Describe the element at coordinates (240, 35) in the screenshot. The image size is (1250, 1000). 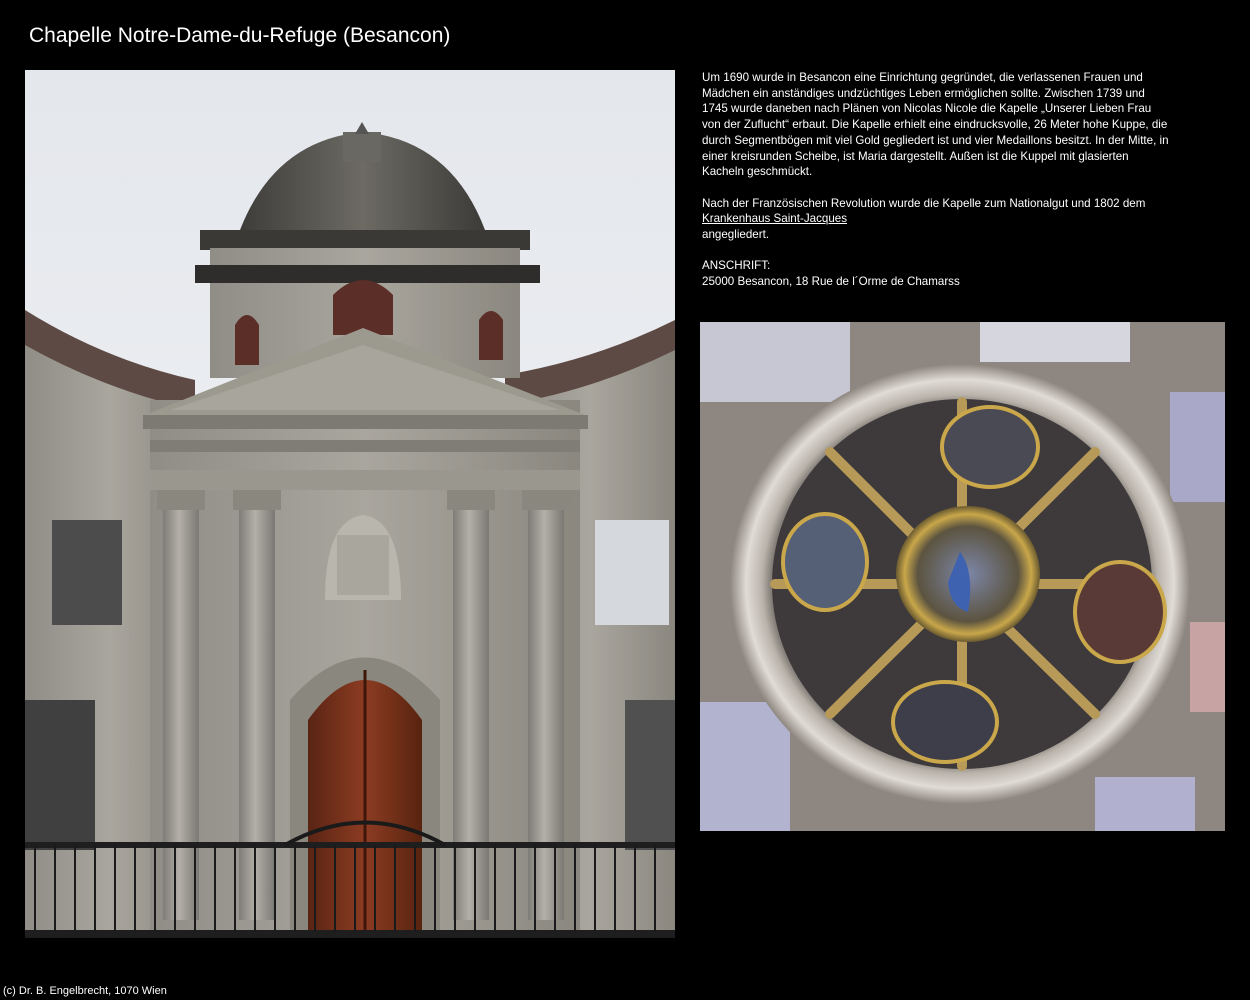
I see `page-title: Chapelle Notre-Dame-du-Refuge (Besancon)` at that location.